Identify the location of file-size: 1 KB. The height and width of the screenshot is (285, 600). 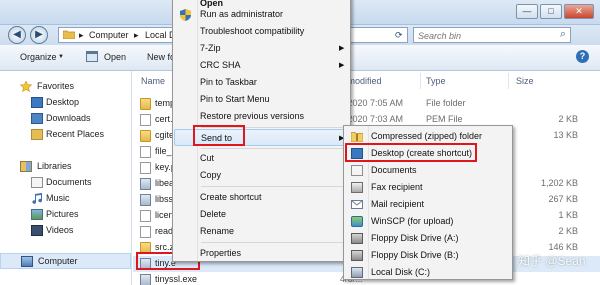
(568, 215).